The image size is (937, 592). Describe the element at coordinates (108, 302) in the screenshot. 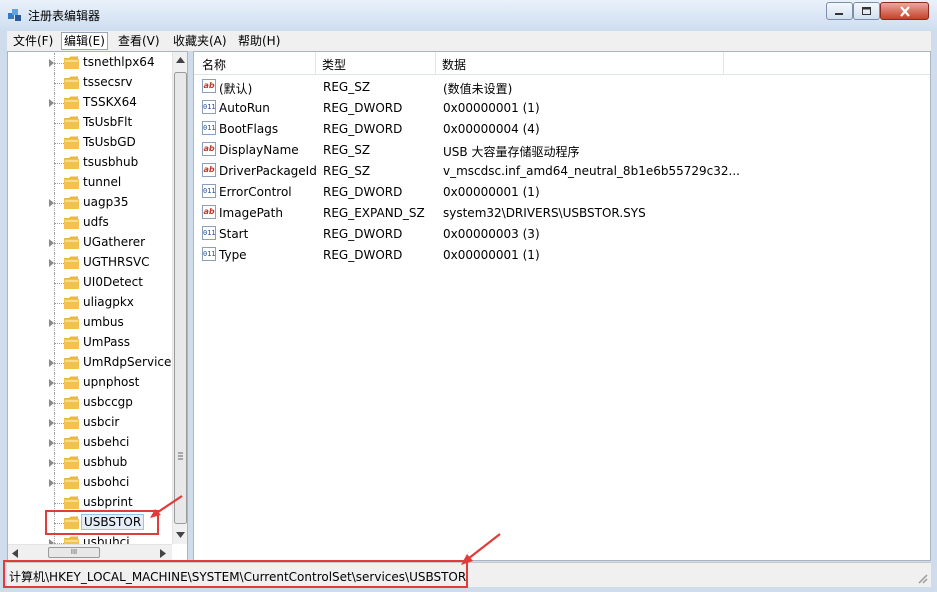

I see `tree-item-label: uliagpkx` at that location.